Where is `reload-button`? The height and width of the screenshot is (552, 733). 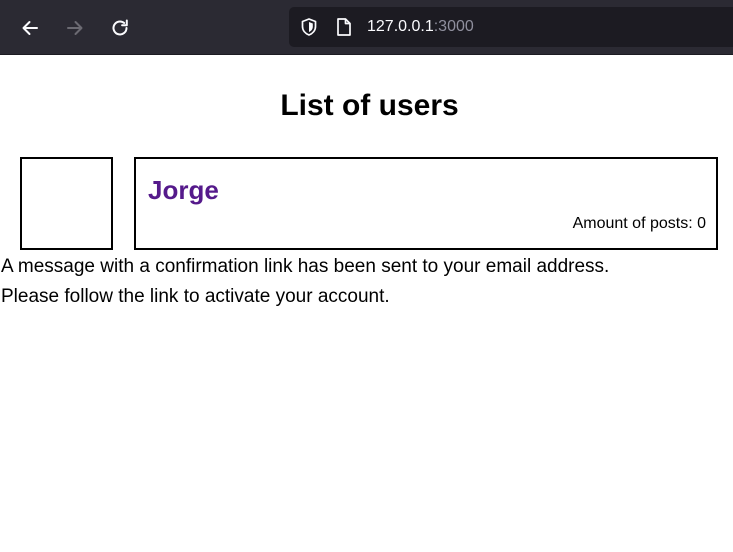
reload-button is located at coordinates (120, 28).